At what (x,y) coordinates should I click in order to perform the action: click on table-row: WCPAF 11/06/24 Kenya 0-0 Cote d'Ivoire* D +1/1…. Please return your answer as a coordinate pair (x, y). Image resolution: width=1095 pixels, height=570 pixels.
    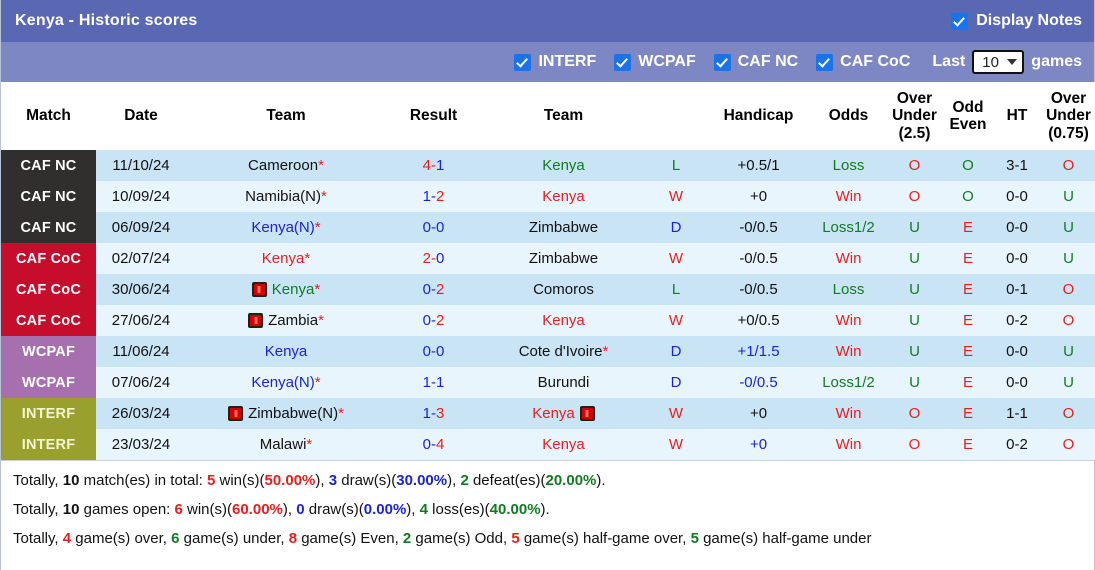
    Looking at the image, I should click on (548, 351).